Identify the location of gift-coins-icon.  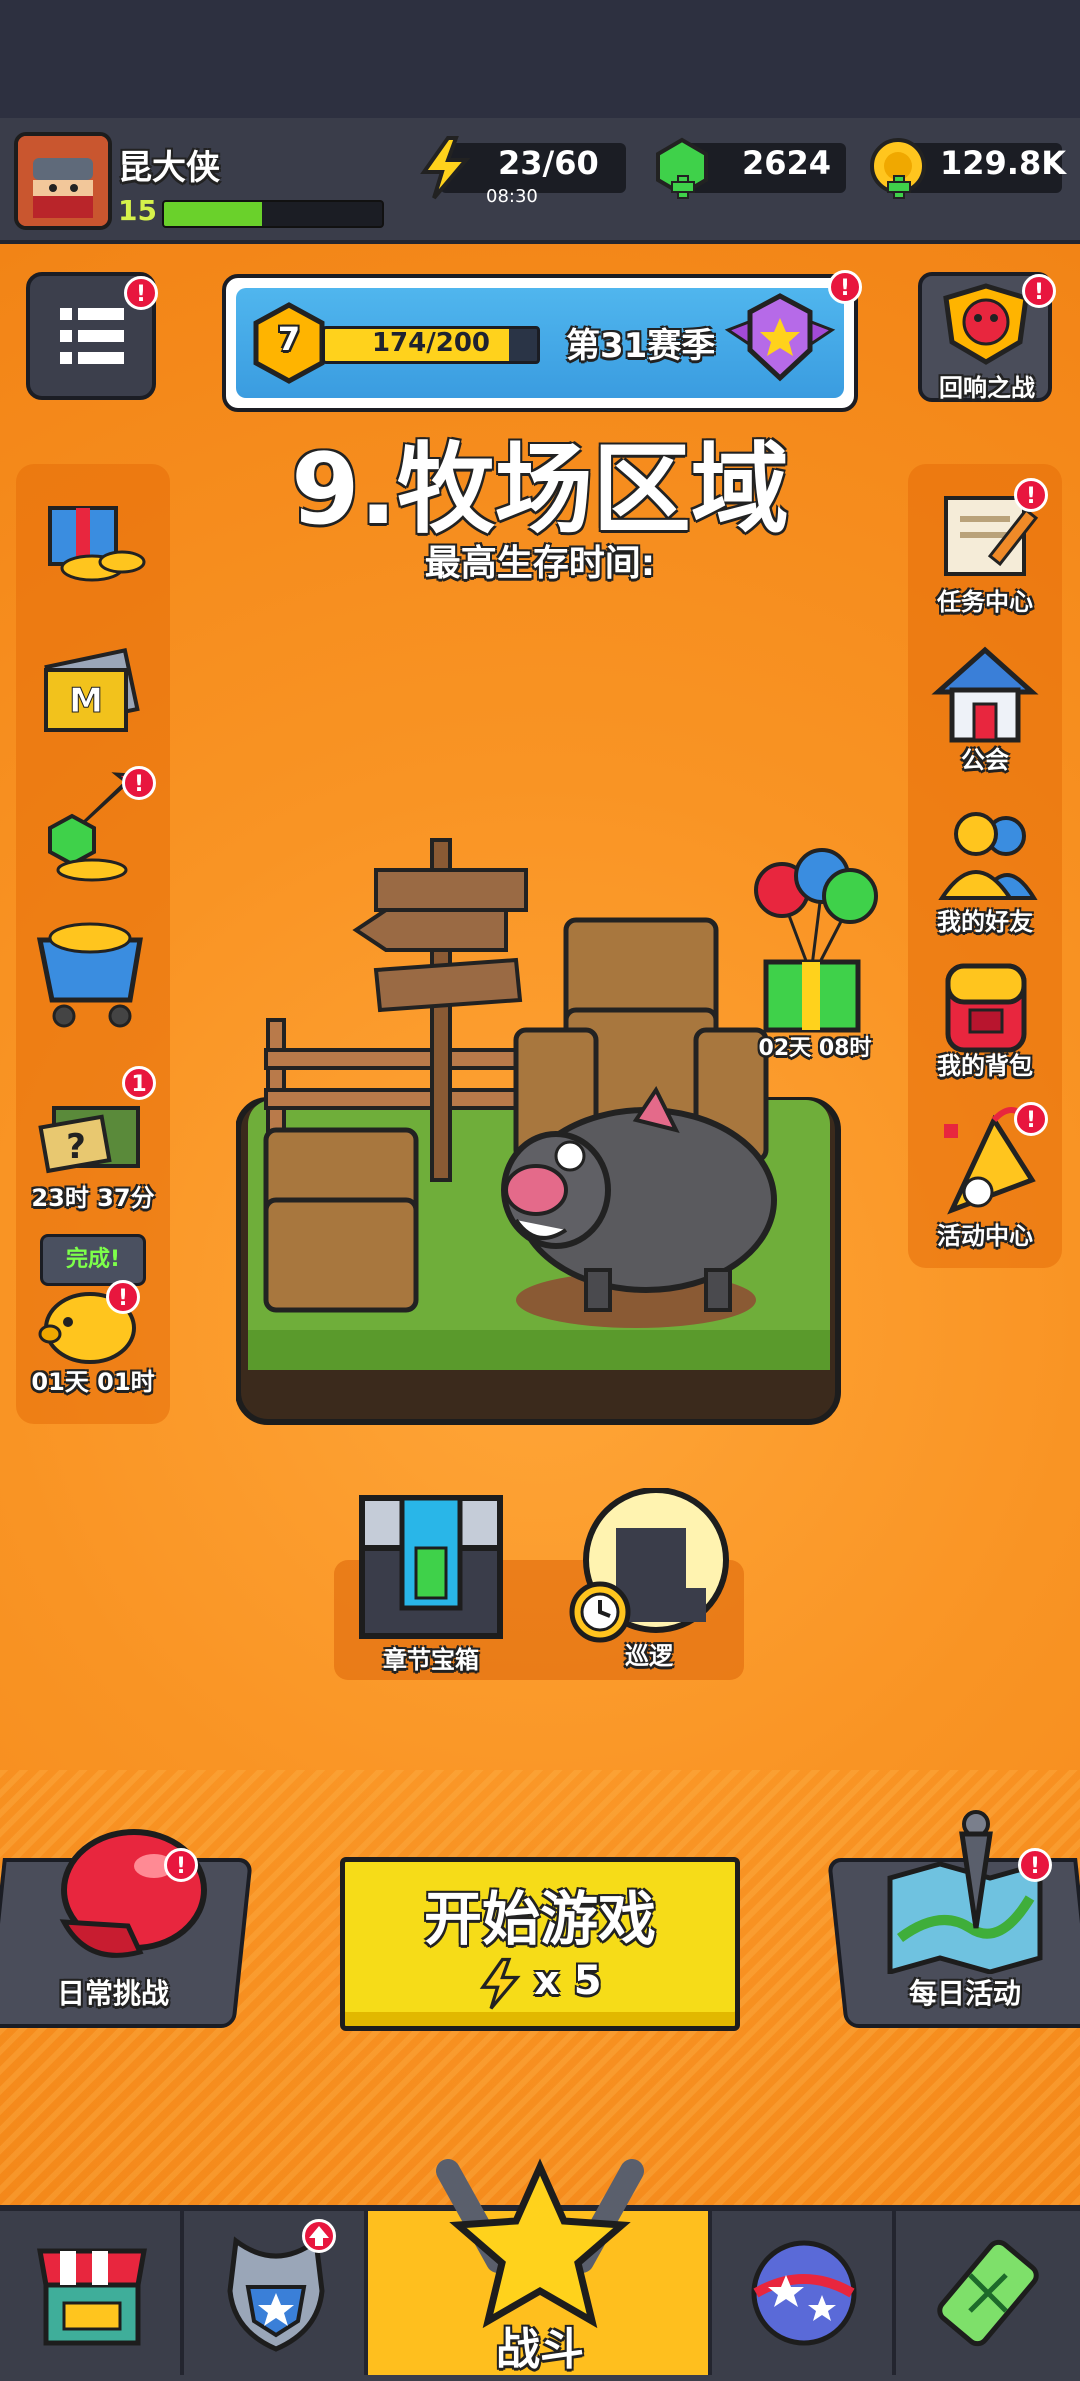
(92, 543).